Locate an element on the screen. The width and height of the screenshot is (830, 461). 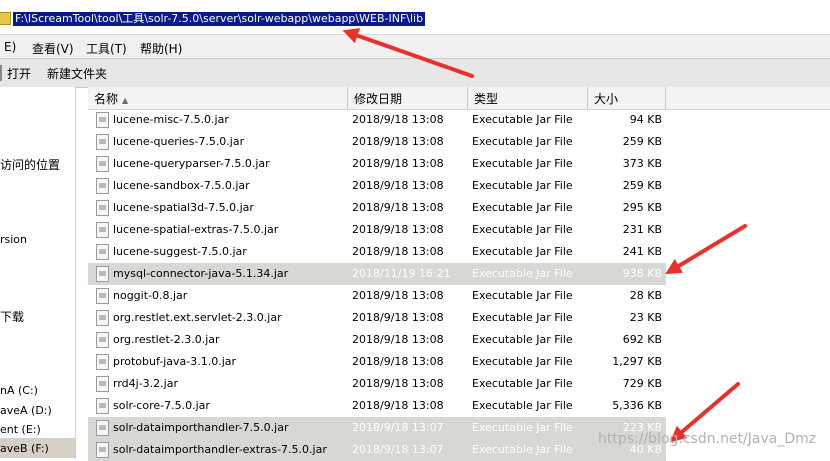
folder-icon is located at coordinates (5, 18).